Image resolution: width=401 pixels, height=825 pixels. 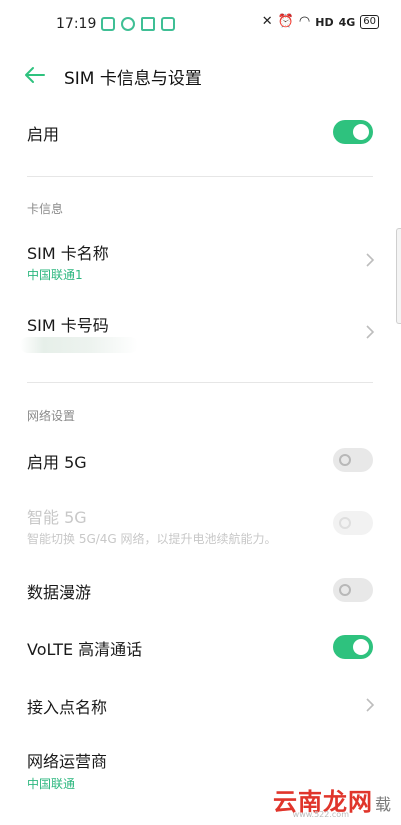 I want to click on alarm-icon: ⏰, so click(x=285, y=21).